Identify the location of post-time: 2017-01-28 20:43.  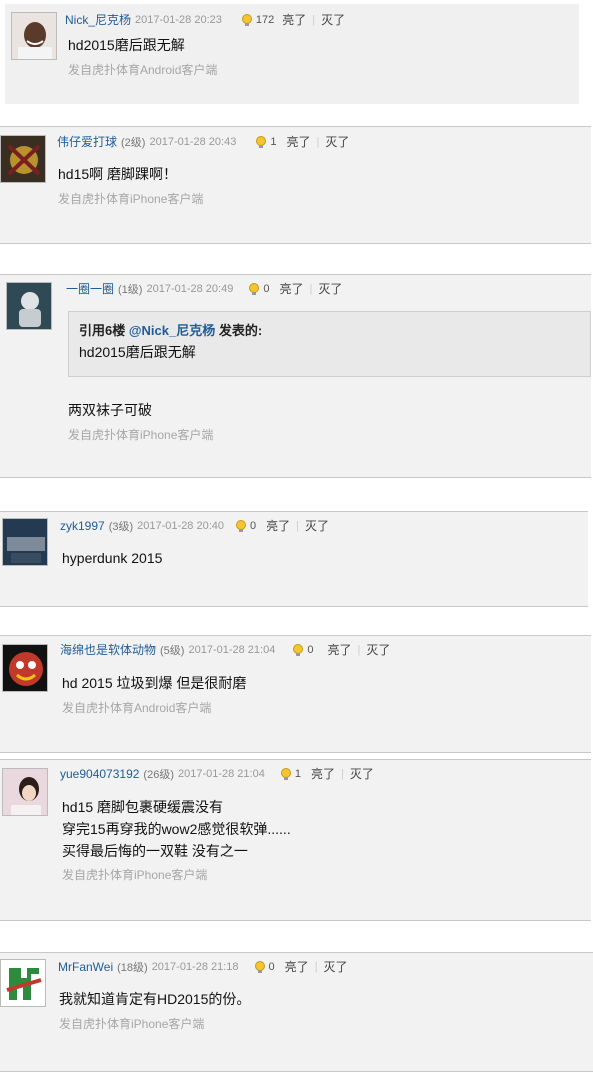
(193, 141).